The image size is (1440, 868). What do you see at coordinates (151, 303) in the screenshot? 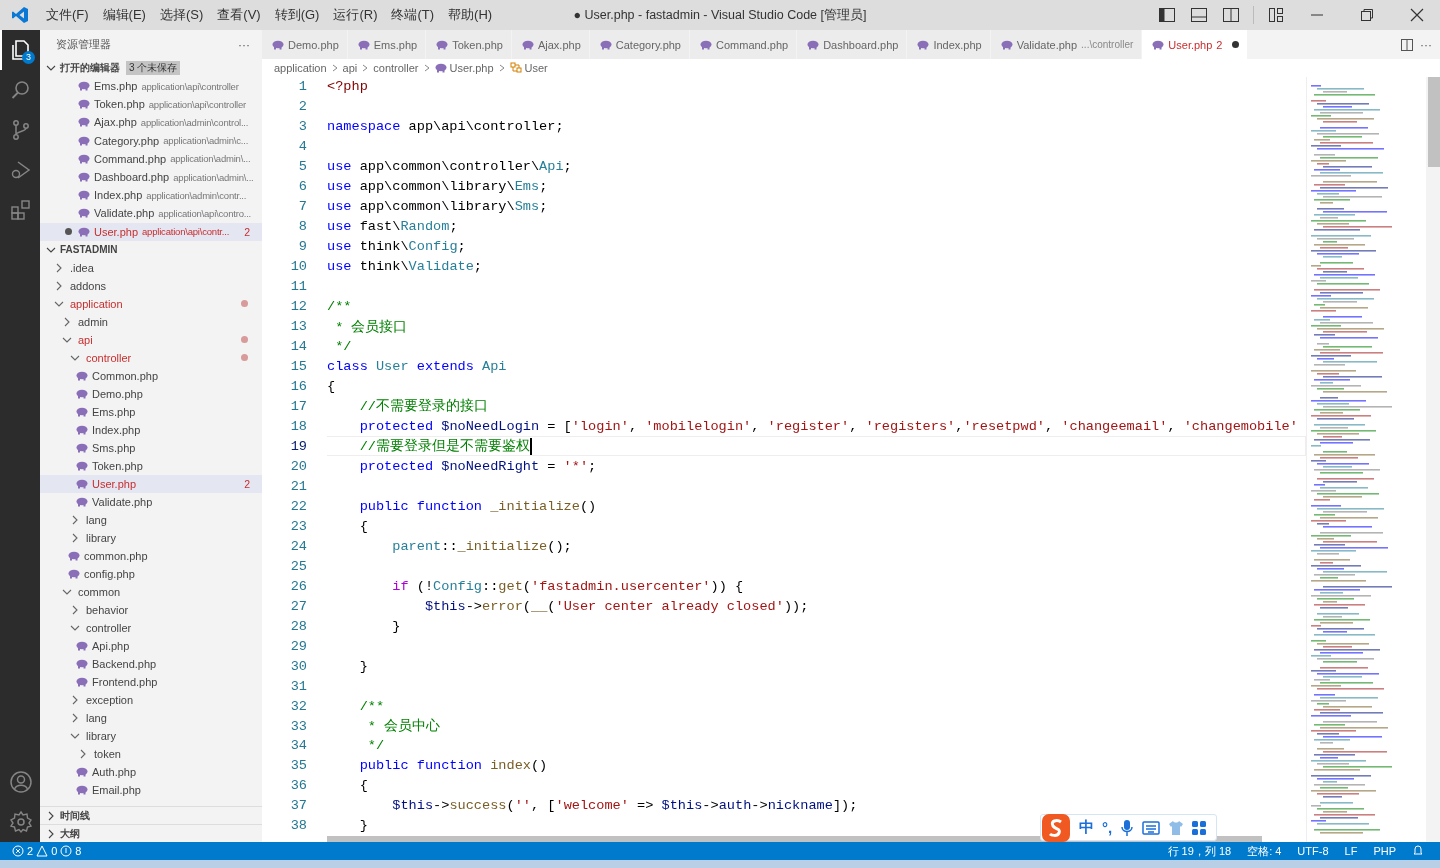
I see `folder-item: application` at bounding box center [151, 303].